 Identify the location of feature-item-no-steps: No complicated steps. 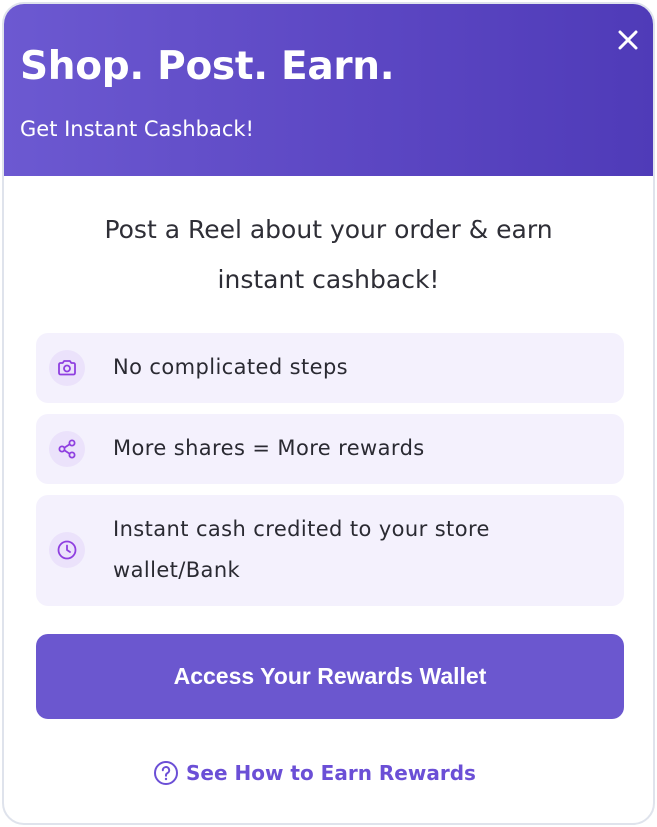
(330, 368).